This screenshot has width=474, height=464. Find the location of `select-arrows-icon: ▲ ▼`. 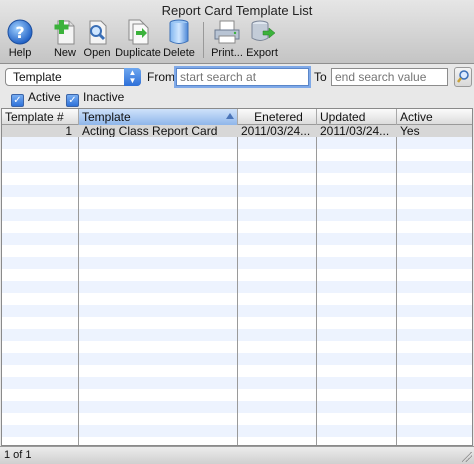

select-arrows-icon: ▲ ▼ is located at coordinates (132, 77).